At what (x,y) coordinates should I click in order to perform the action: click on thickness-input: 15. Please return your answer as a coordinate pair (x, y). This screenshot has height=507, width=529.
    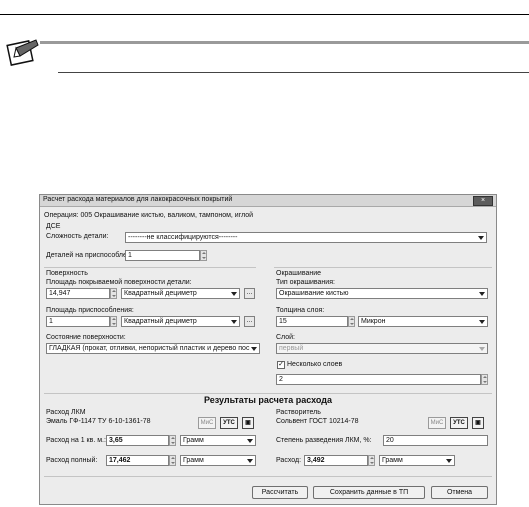
    Looking at the image, I should click on (312, 321).